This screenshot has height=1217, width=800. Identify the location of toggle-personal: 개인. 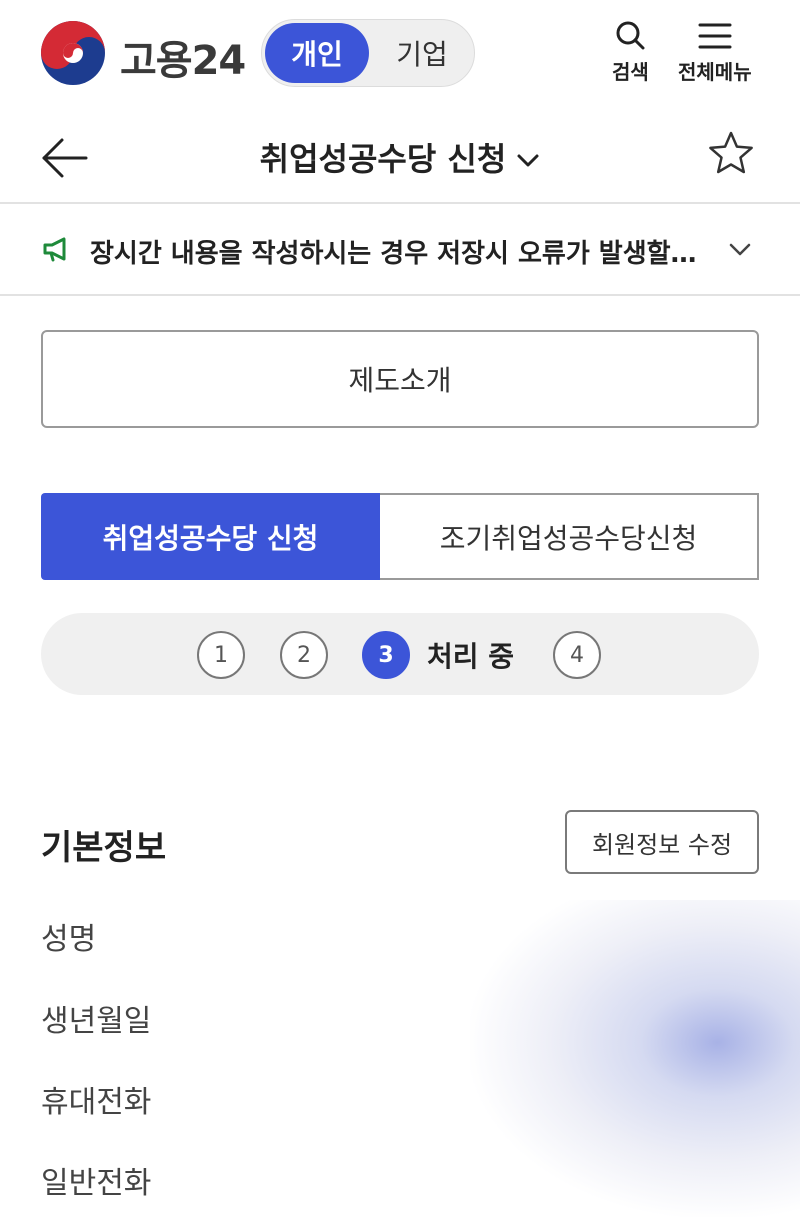
(317, 53).